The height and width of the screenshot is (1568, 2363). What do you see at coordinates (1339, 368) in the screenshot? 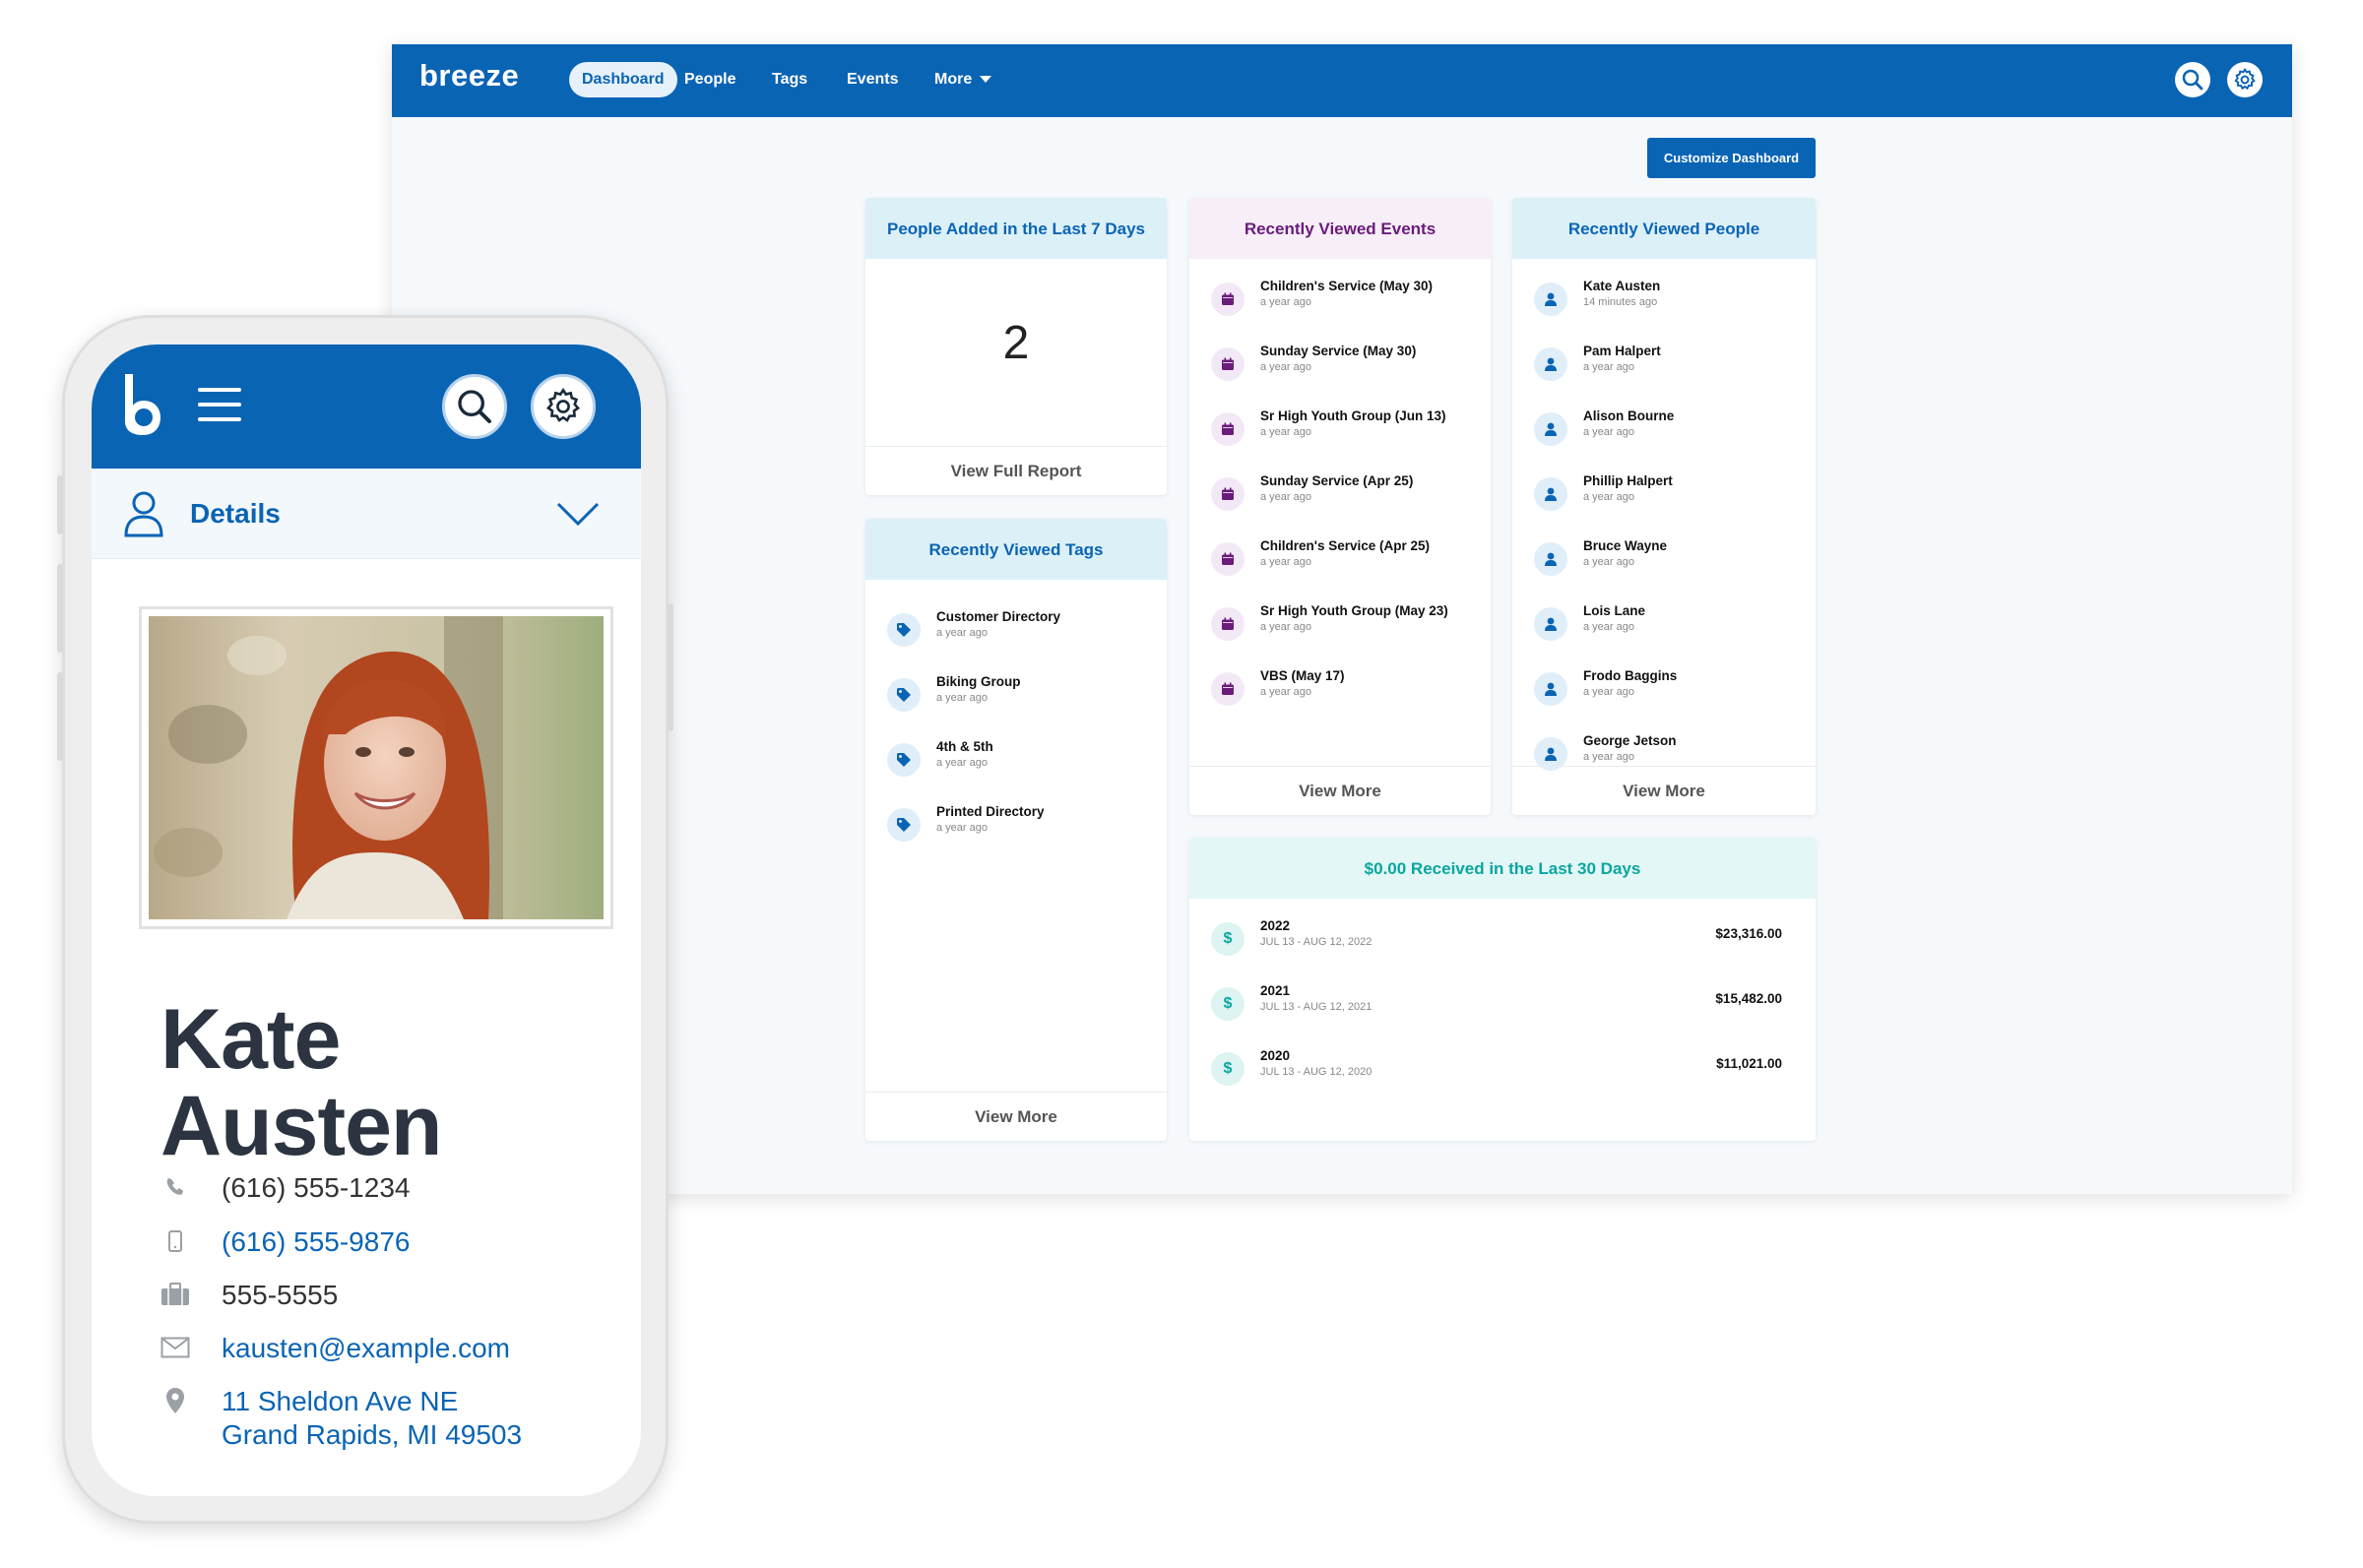
I see `event-list-item: Sunday Service (May 30) a year ago` at bounding box center [1339, 368].